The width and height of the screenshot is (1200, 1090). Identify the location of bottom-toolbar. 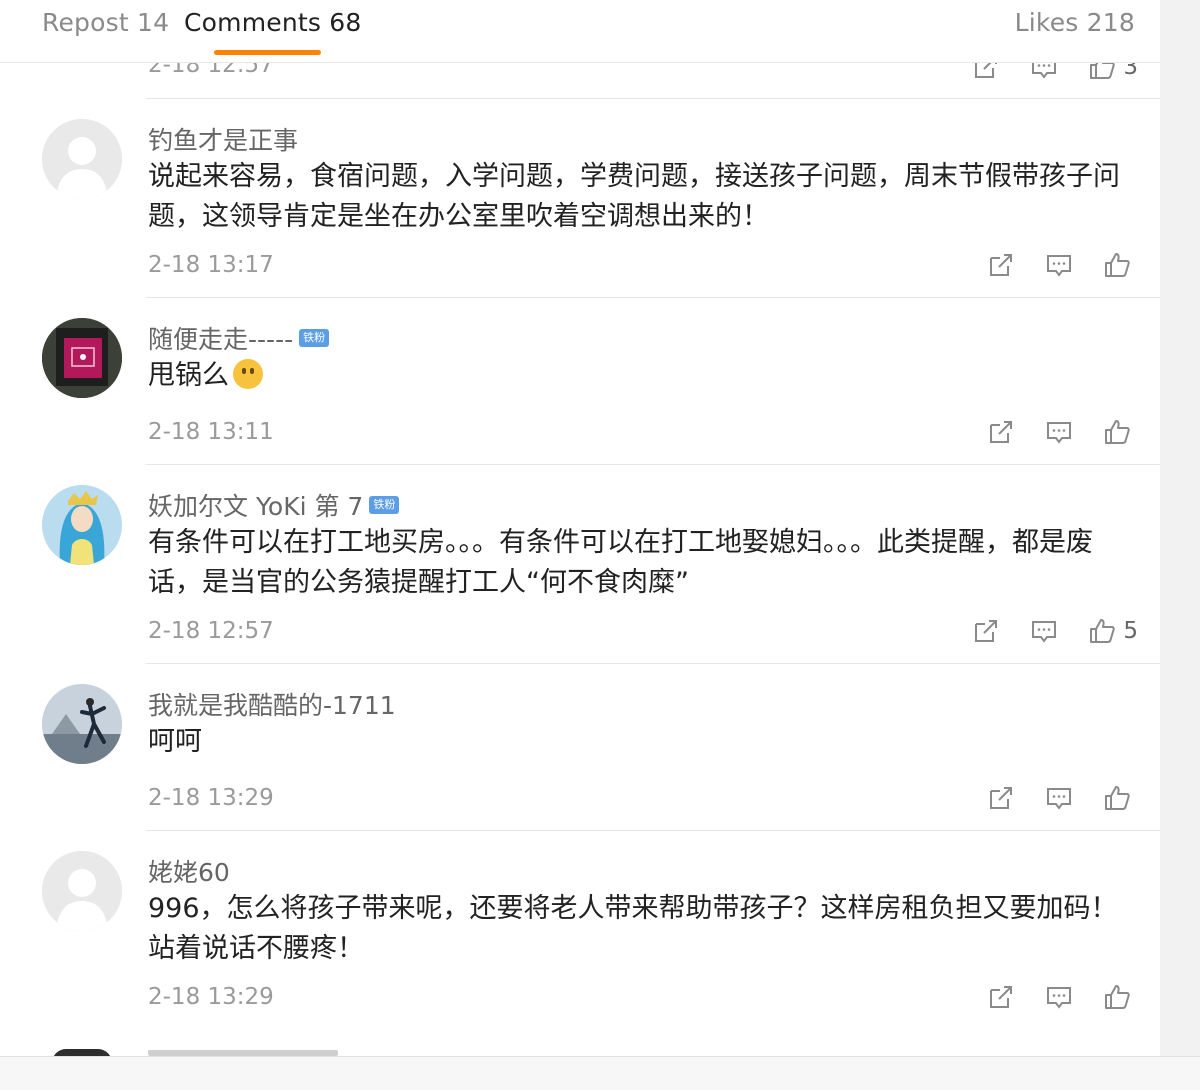
(600, 1073).